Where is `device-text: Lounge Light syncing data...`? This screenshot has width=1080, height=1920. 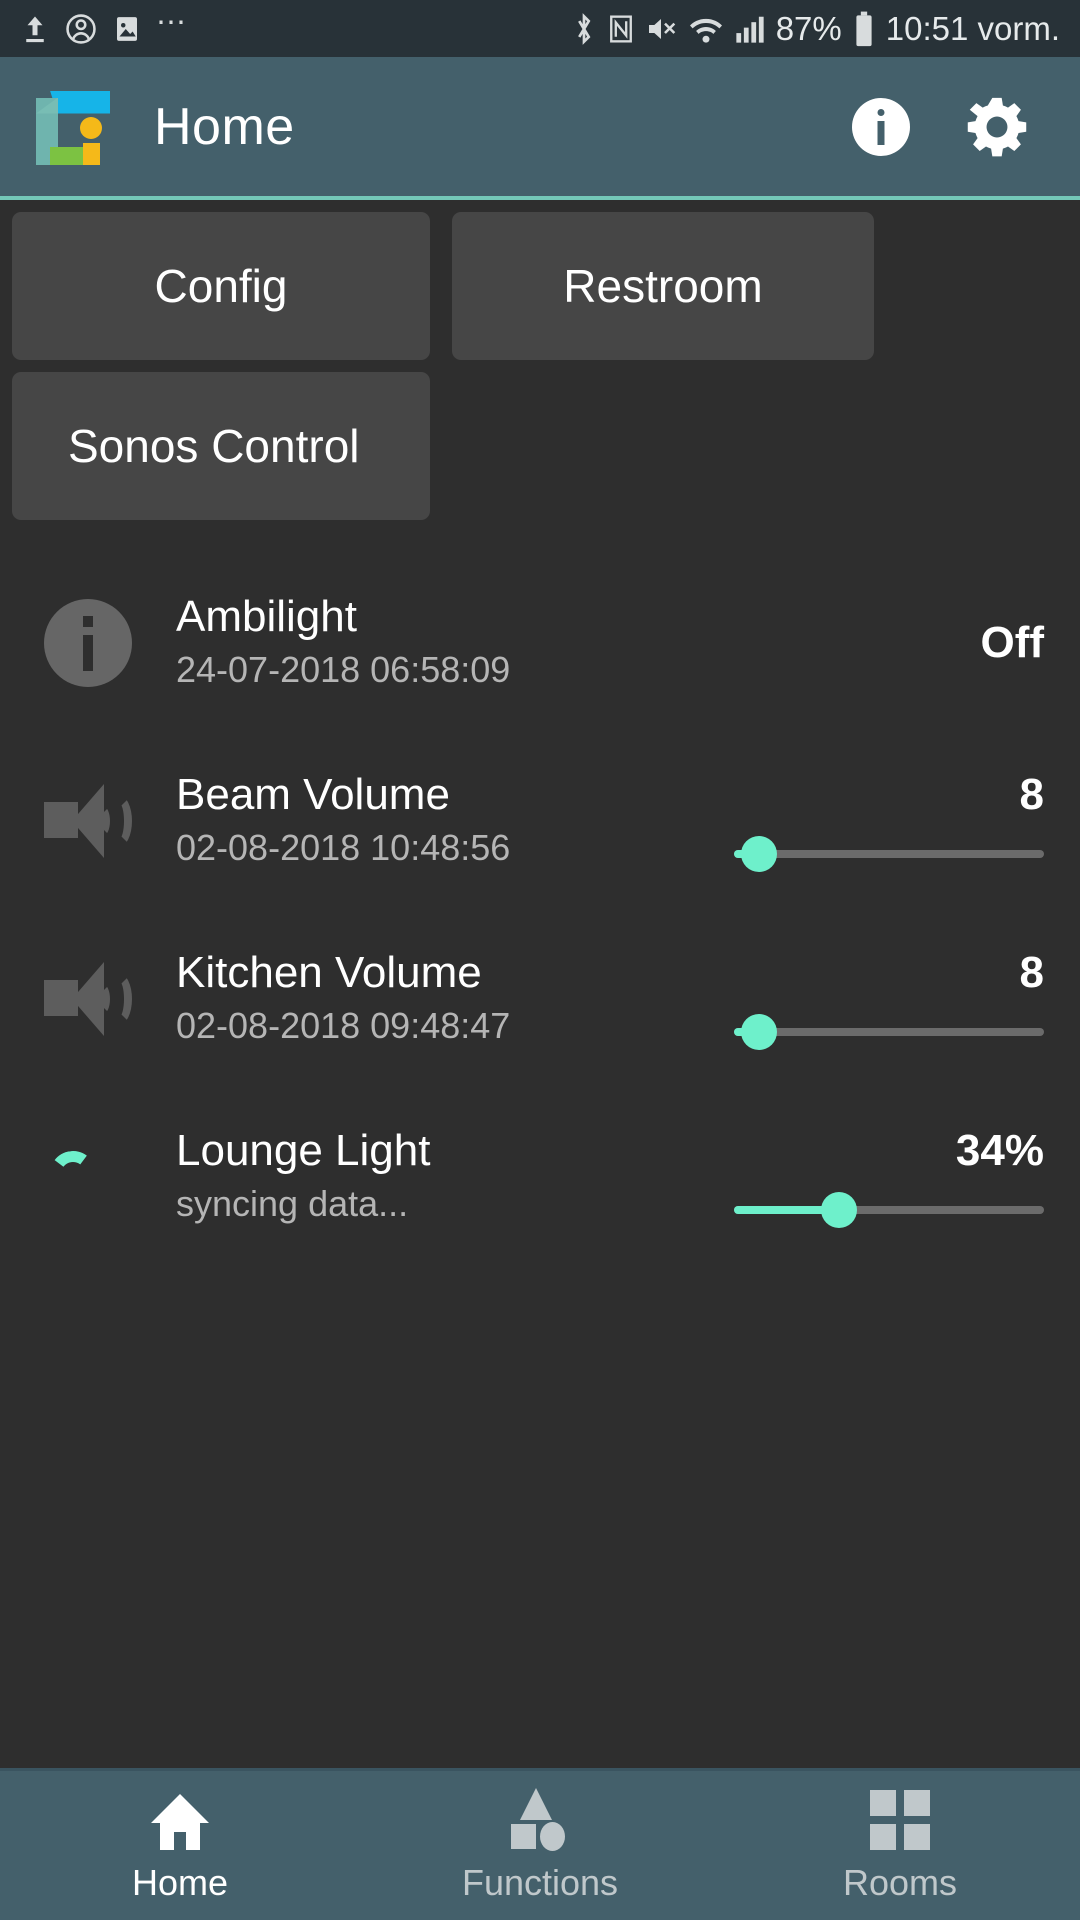
device-text: Lounge Light syncing data... is located at coordinates (433, 1177).